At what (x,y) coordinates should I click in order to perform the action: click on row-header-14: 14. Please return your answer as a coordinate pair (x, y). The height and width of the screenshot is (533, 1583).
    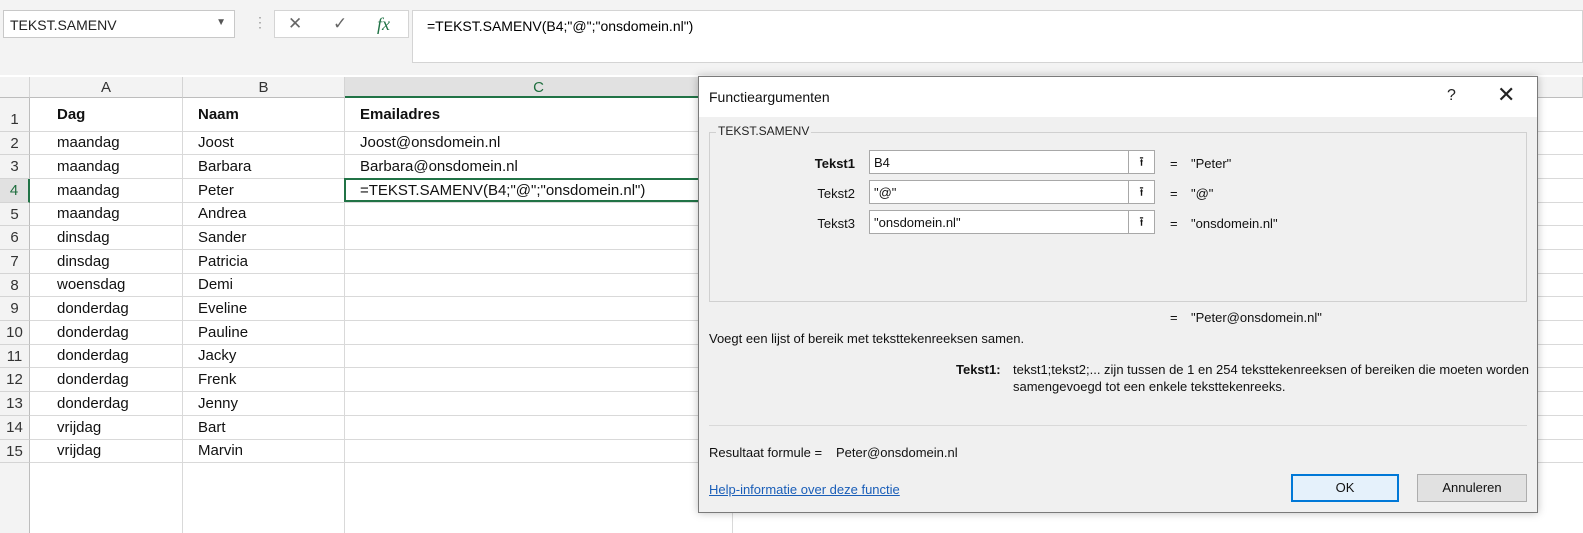
    Looking at the image, I should click on (15, 428).